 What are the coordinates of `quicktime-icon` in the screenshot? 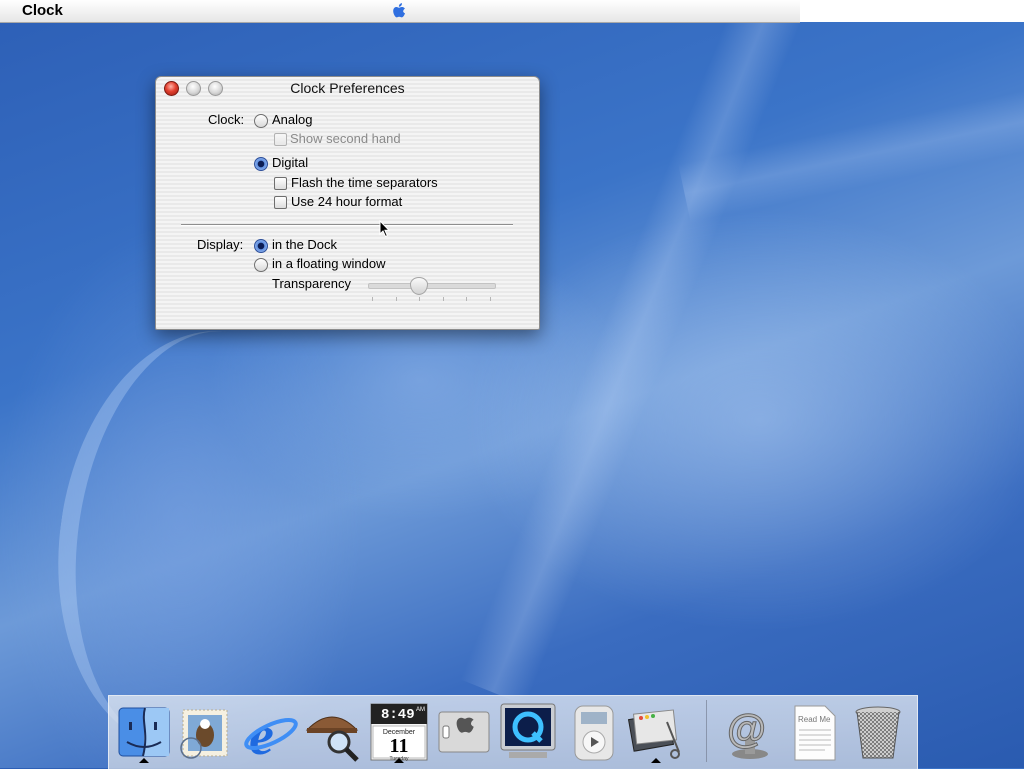 It's located at (528, 730).